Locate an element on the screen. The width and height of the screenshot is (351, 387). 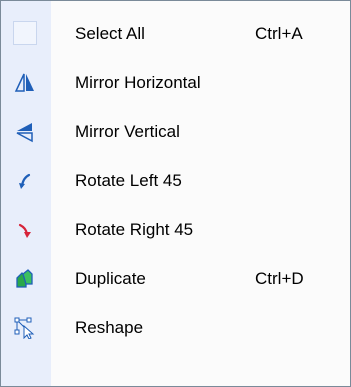
menu-item-shortcut: Ctrl+D is located at coordinates (279, 278).